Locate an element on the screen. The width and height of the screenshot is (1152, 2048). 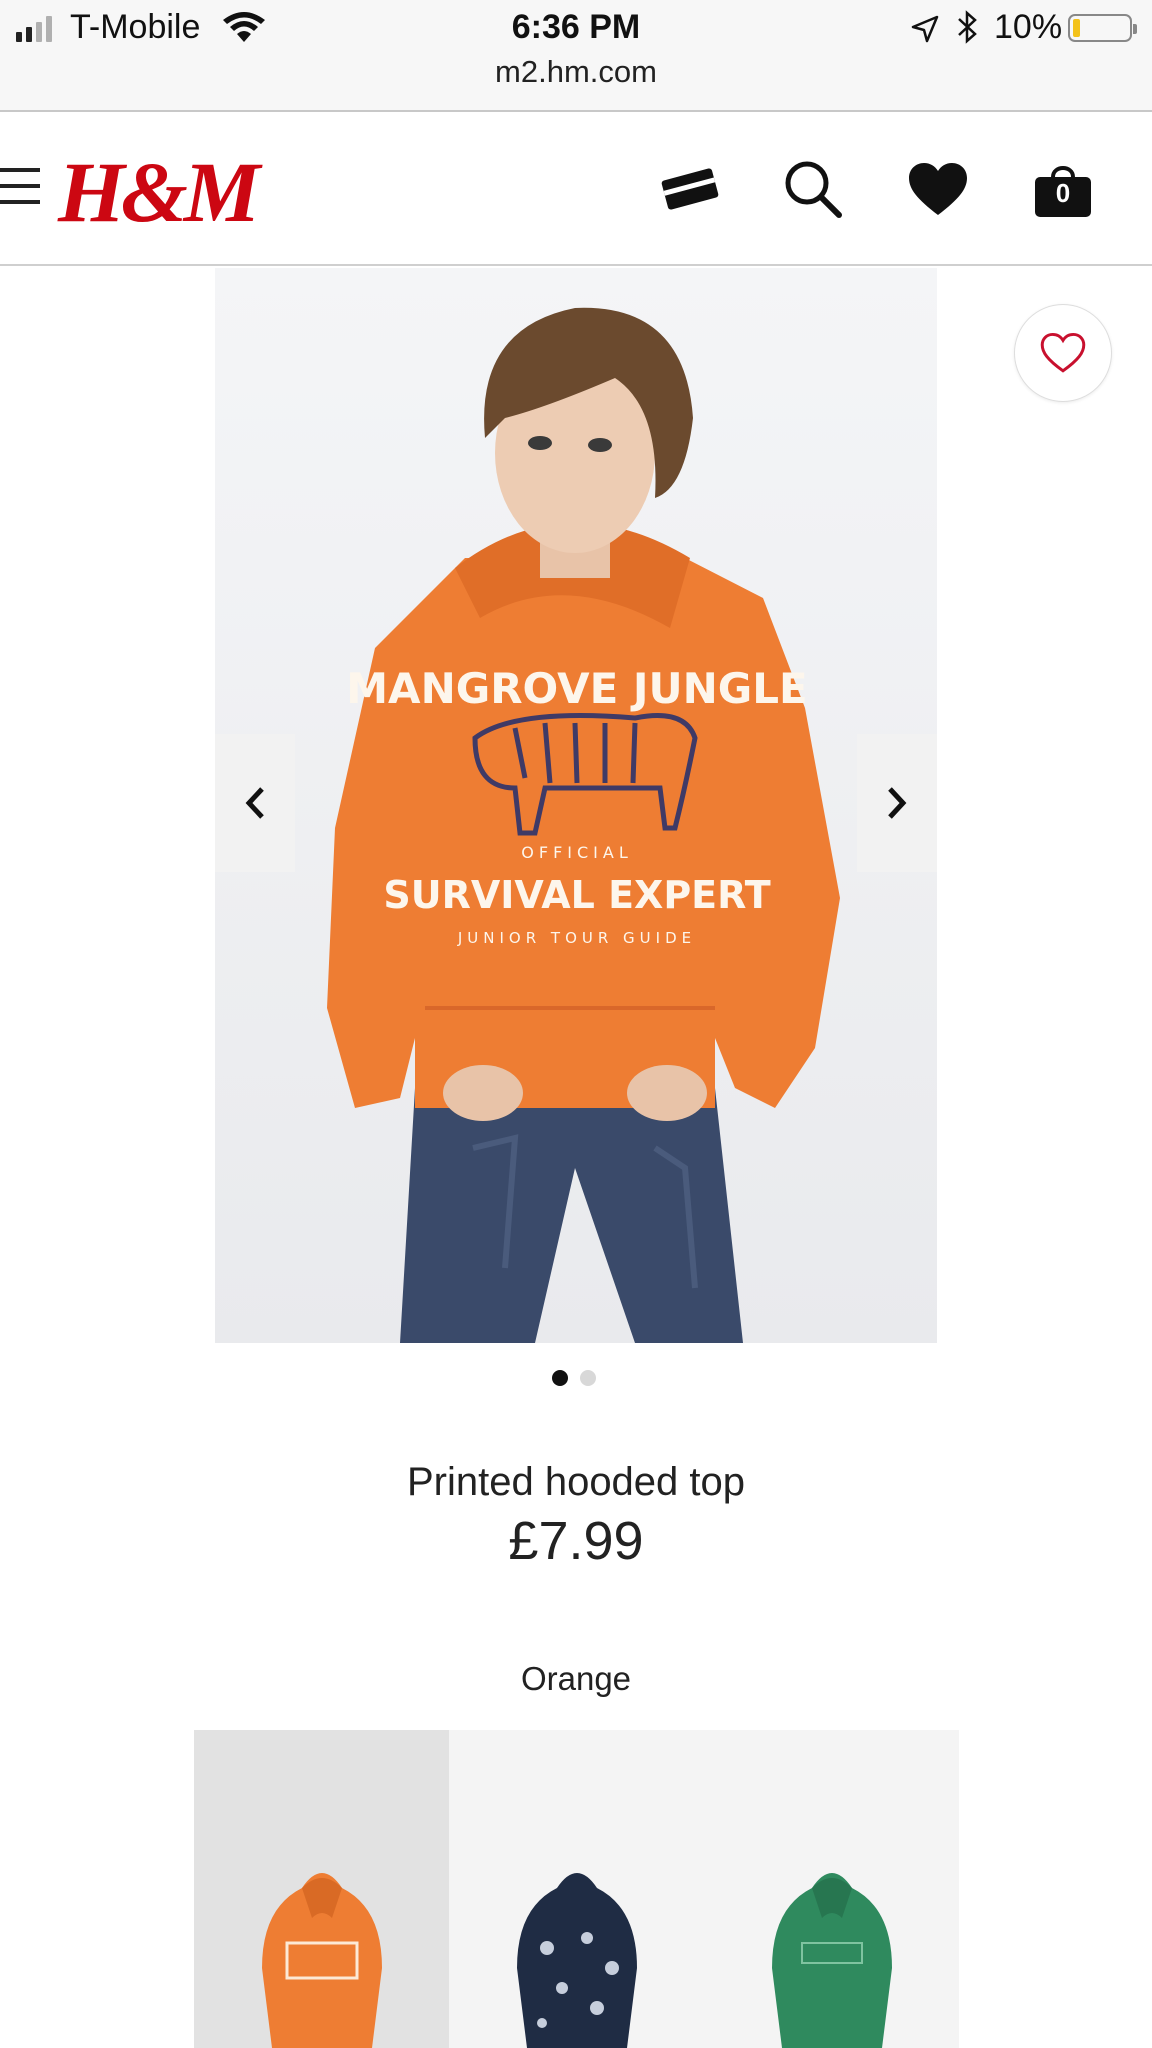
image-pagination is located at coordinates (574, 1378).